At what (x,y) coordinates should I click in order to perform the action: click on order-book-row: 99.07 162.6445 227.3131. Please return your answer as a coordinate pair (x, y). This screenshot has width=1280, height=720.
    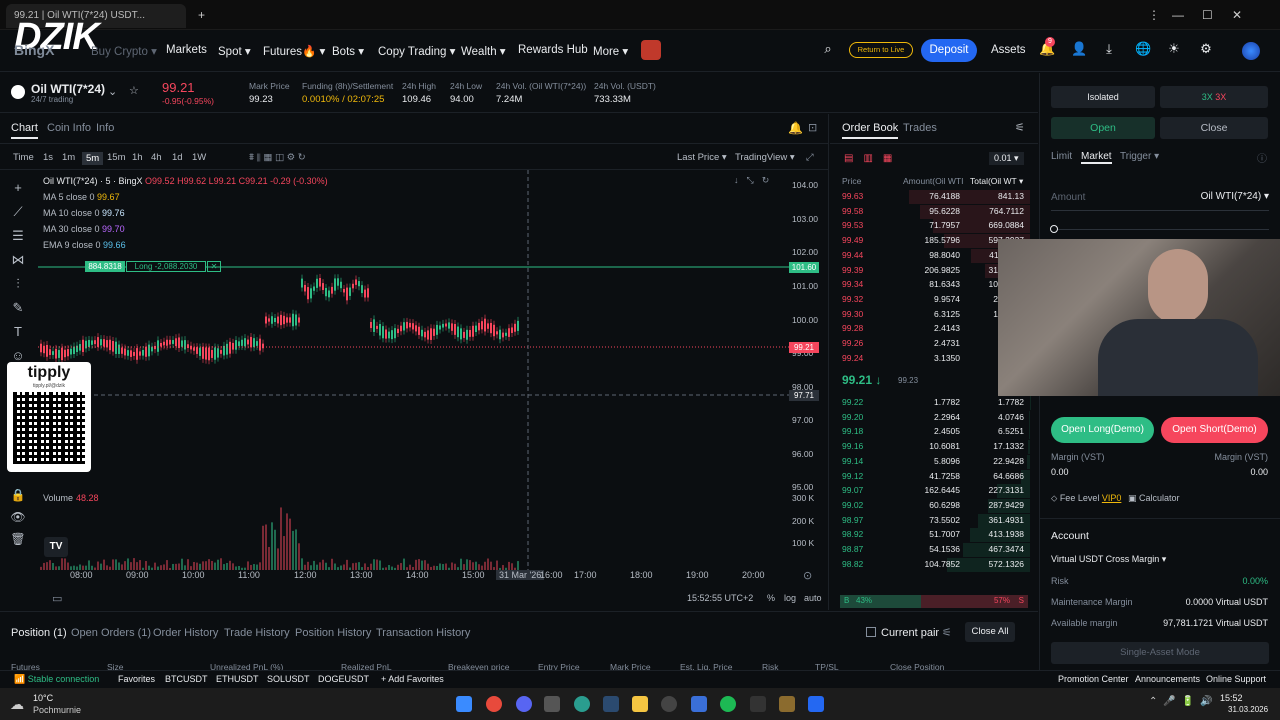
    Looking at the image, I should click on (930, 491).